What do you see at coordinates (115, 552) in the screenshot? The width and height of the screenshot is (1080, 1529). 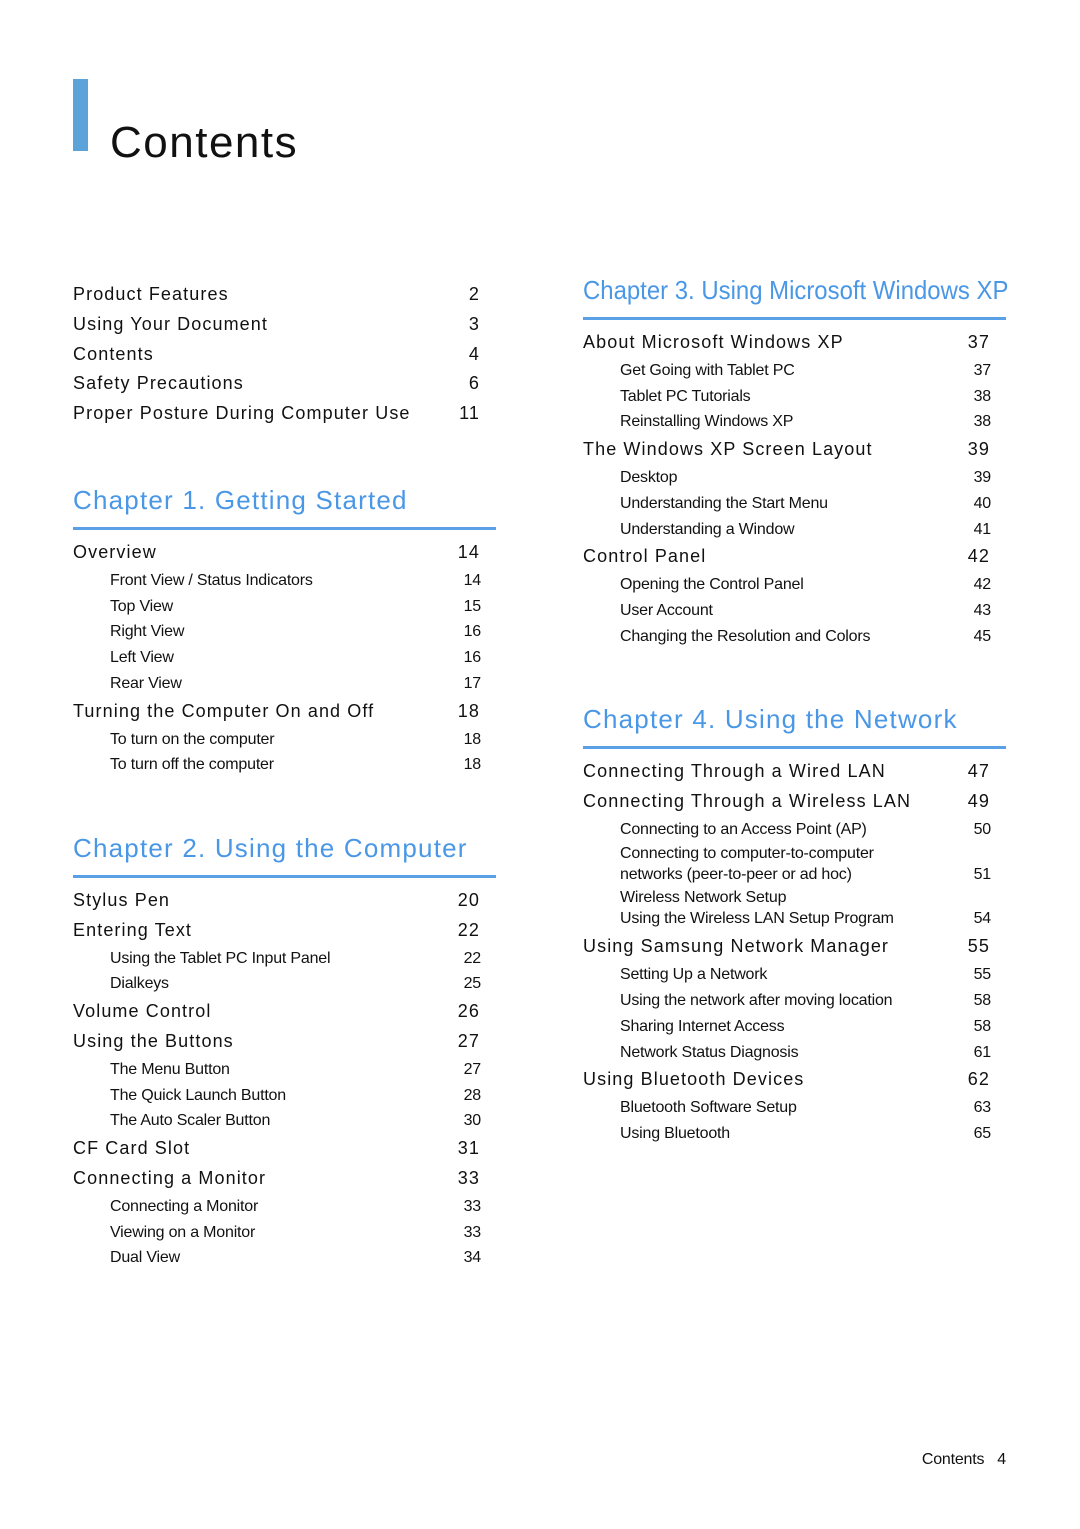 I see `toc-entry-label: Overview` at bounding box center [115, 552].